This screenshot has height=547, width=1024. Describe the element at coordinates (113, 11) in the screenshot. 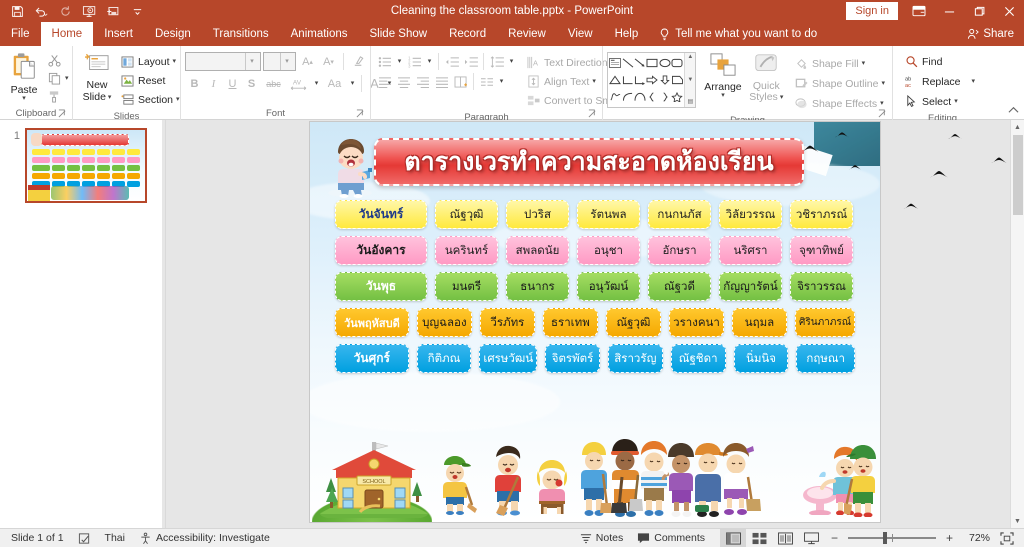

I see `new-slide-qat-icon` at that location.